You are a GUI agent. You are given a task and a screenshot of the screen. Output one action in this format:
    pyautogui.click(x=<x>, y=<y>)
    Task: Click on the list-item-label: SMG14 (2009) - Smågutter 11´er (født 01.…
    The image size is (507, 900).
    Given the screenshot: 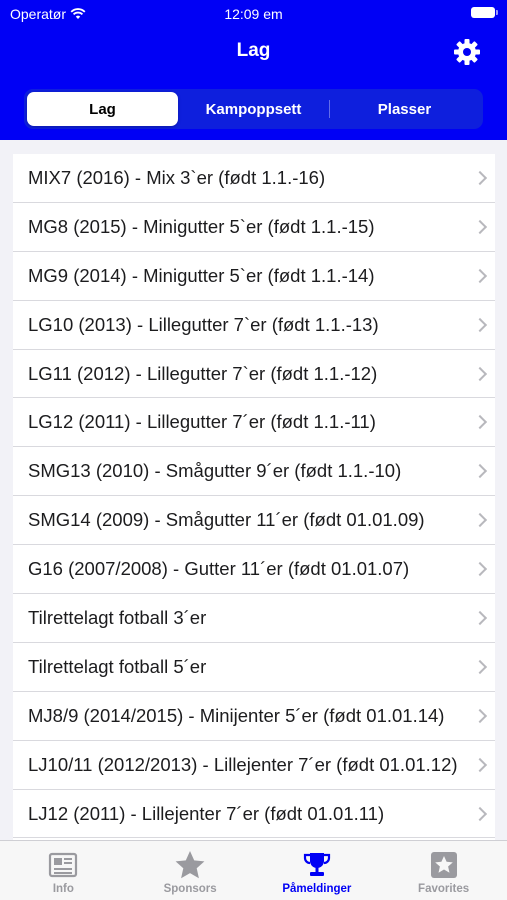 What is the action you would take?
    pyautogui.click(x=226, y=520)
    